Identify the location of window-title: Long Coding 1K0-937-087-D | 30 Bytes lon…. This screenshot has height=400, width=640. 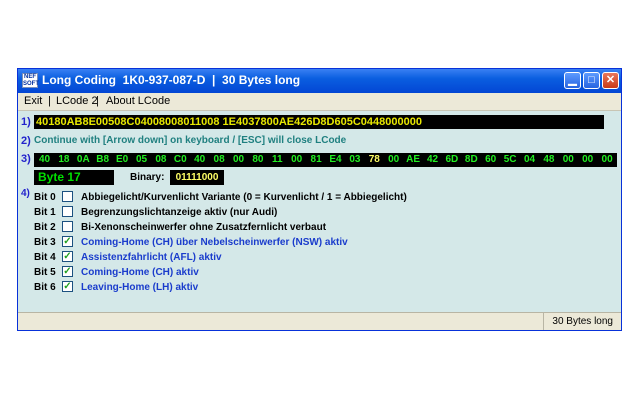
(171, 80).